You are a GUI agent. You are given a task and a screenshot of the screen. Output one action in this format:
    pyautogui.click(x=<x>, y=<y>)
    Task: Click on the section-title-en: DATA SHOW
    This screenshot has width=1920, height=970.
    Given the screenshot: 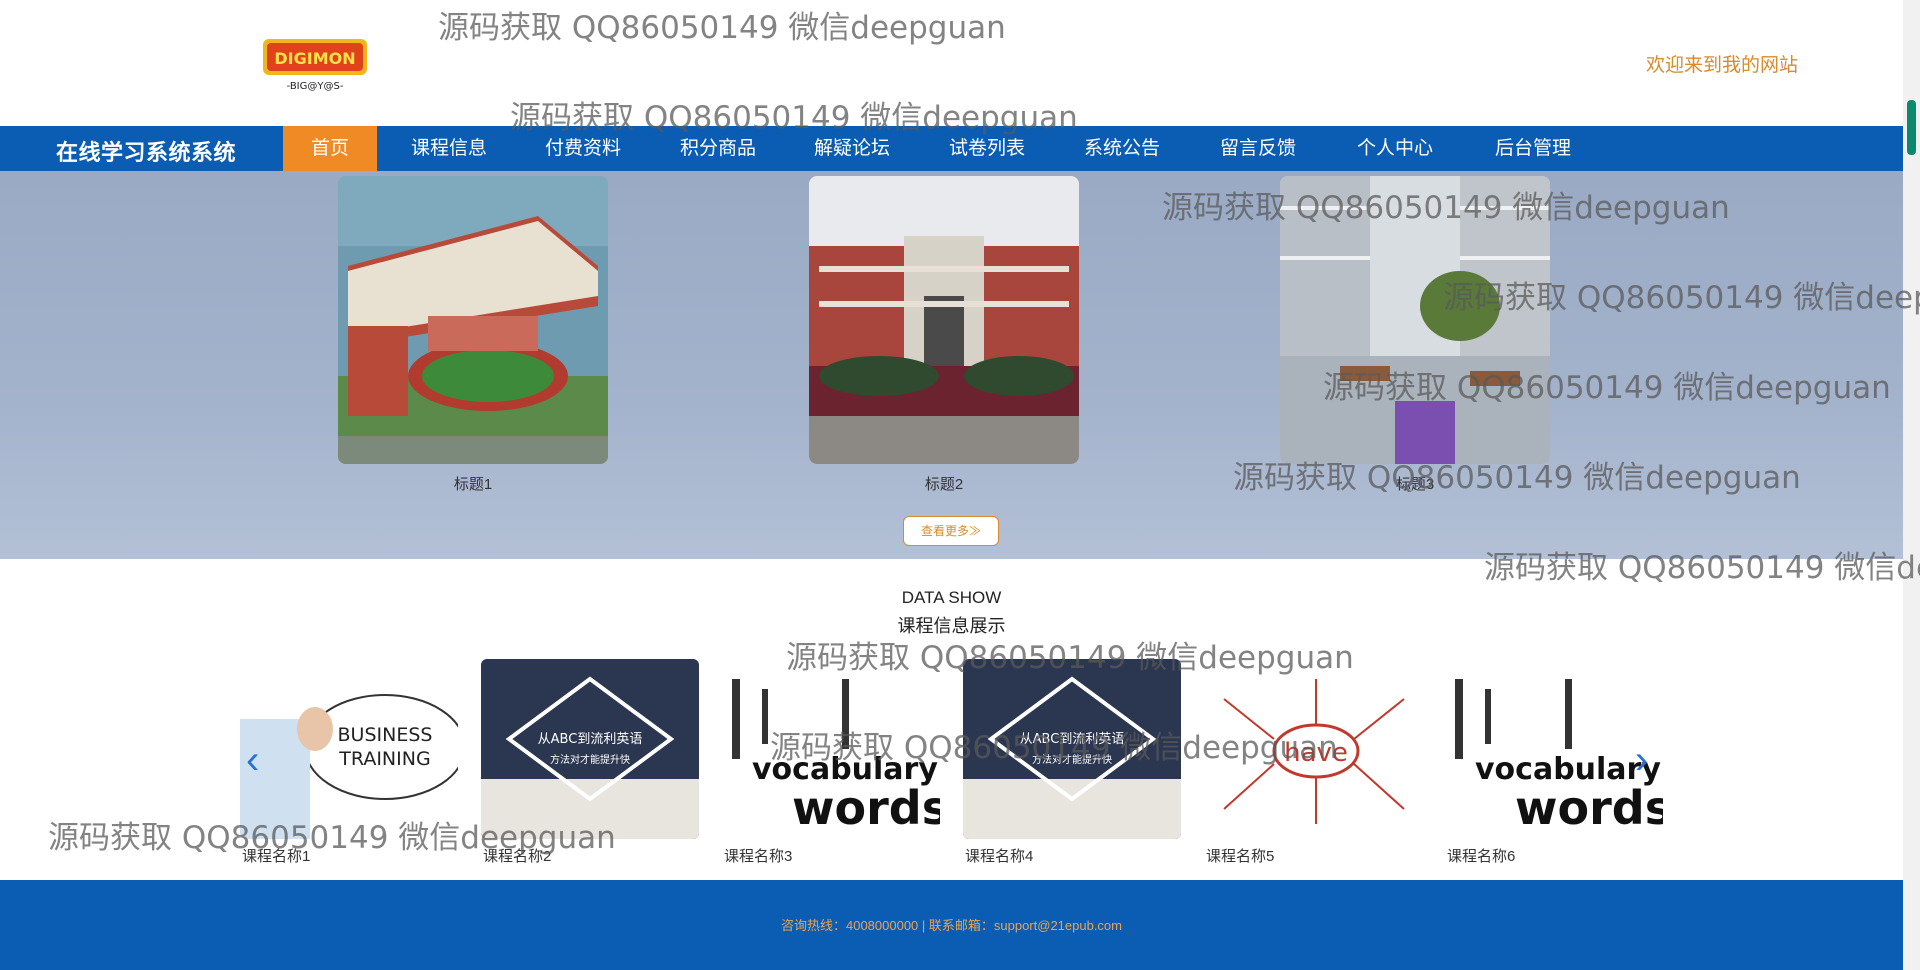 What is the action you would take?
    pyautogui.click(x=951, y=597)
    